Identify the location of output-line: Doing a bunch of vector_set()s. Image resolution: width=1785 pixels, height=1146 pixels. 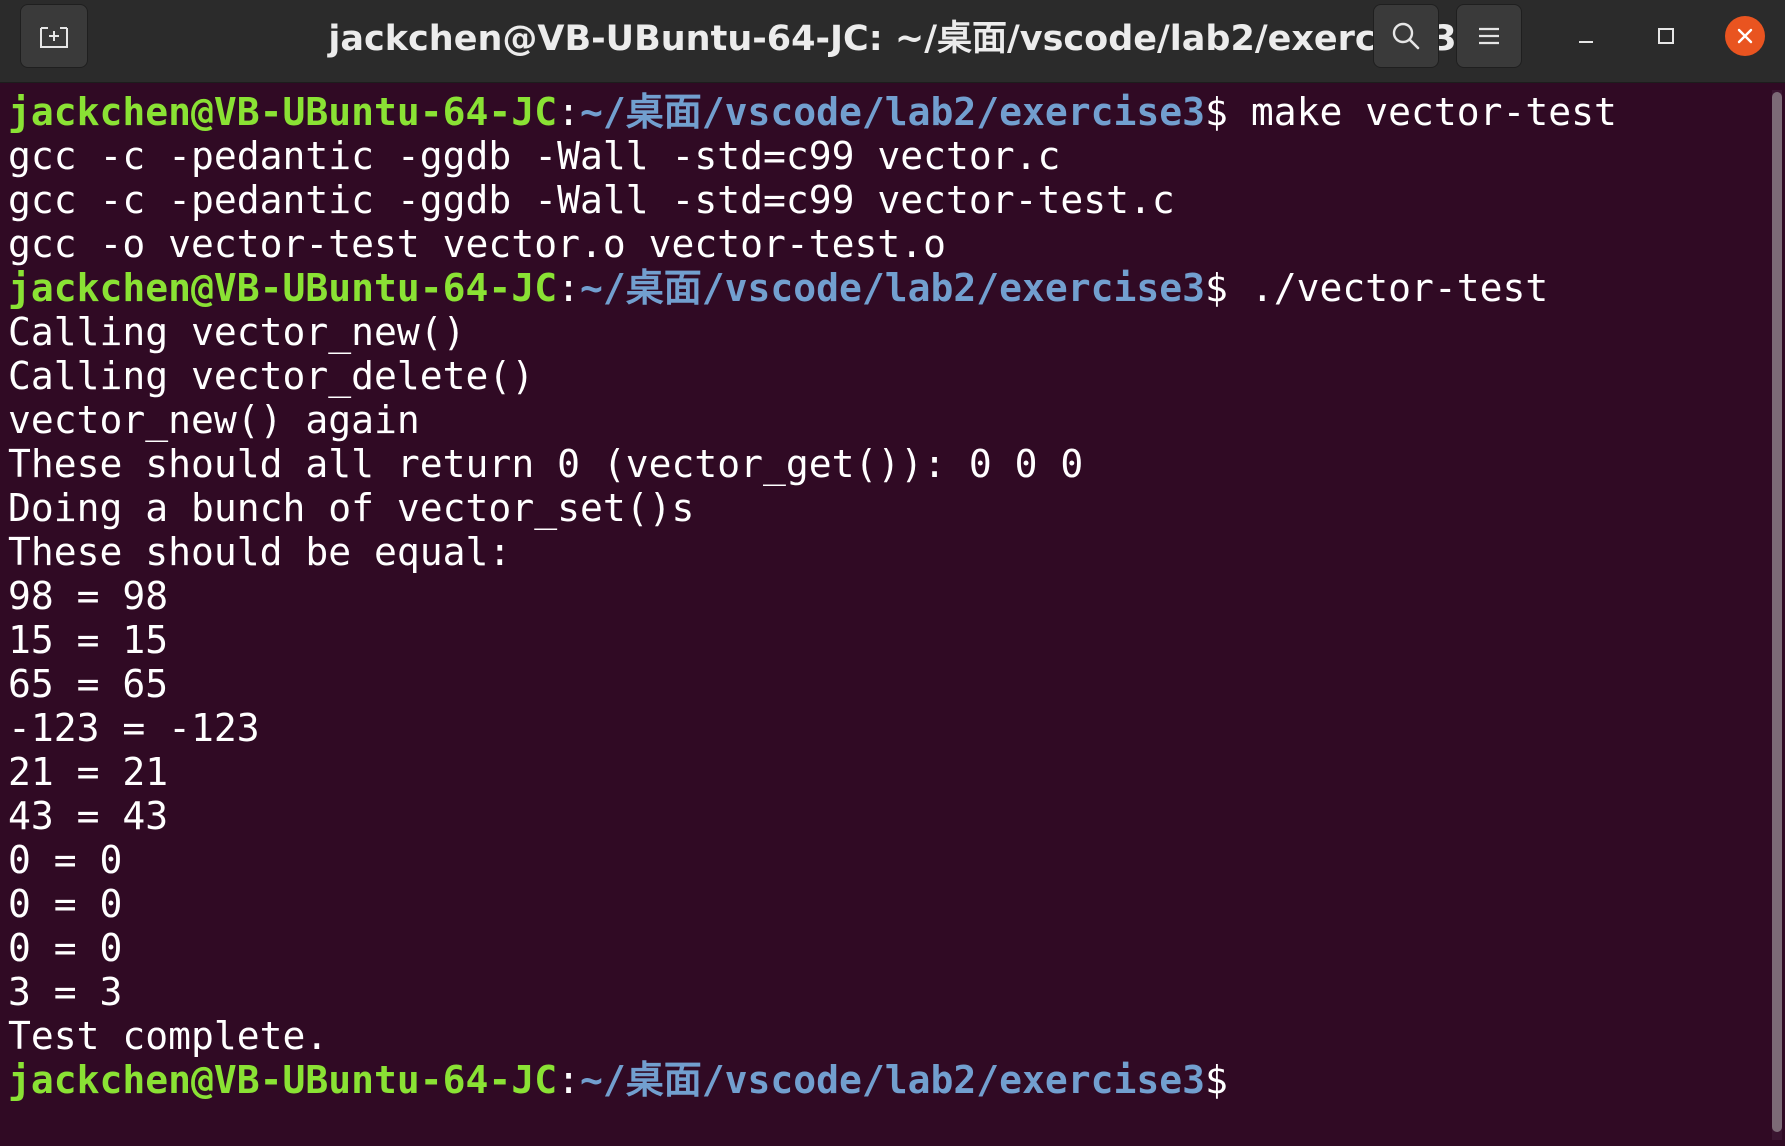
(351, 508).